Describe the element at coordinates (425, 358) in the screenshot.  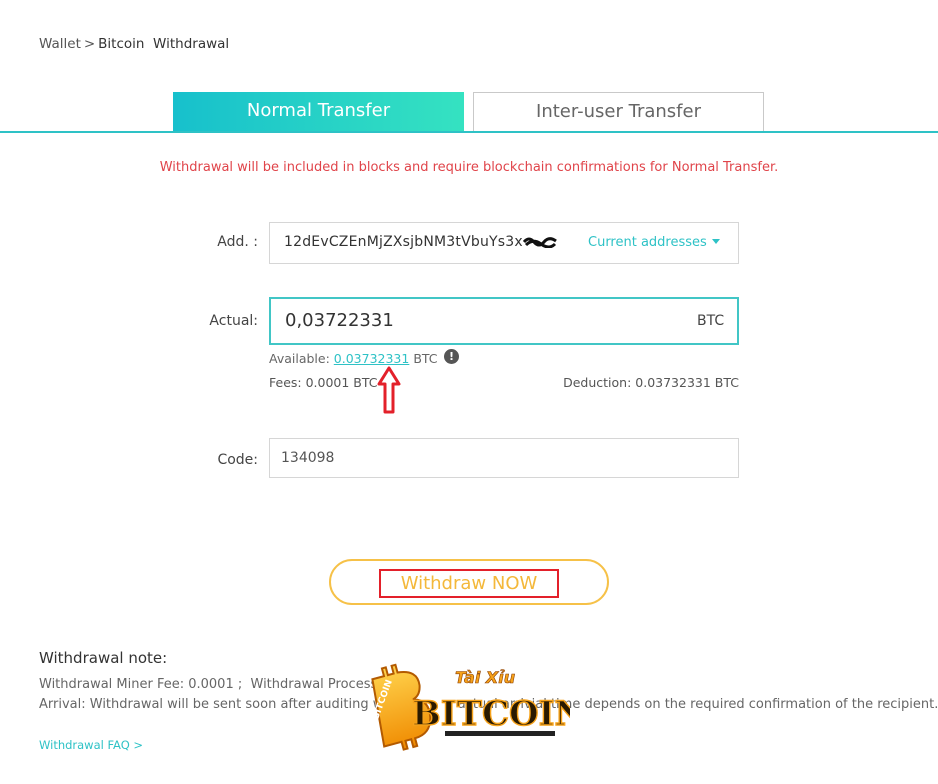
I see `available-unit: BTC` at that location.